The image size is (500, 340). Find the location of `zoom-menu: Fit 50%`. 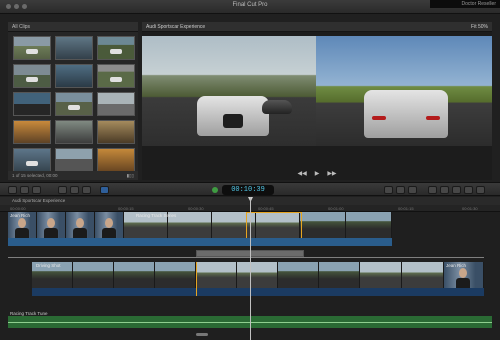

zoom-menu: Fit 50% is located at coordinates (479, 27).